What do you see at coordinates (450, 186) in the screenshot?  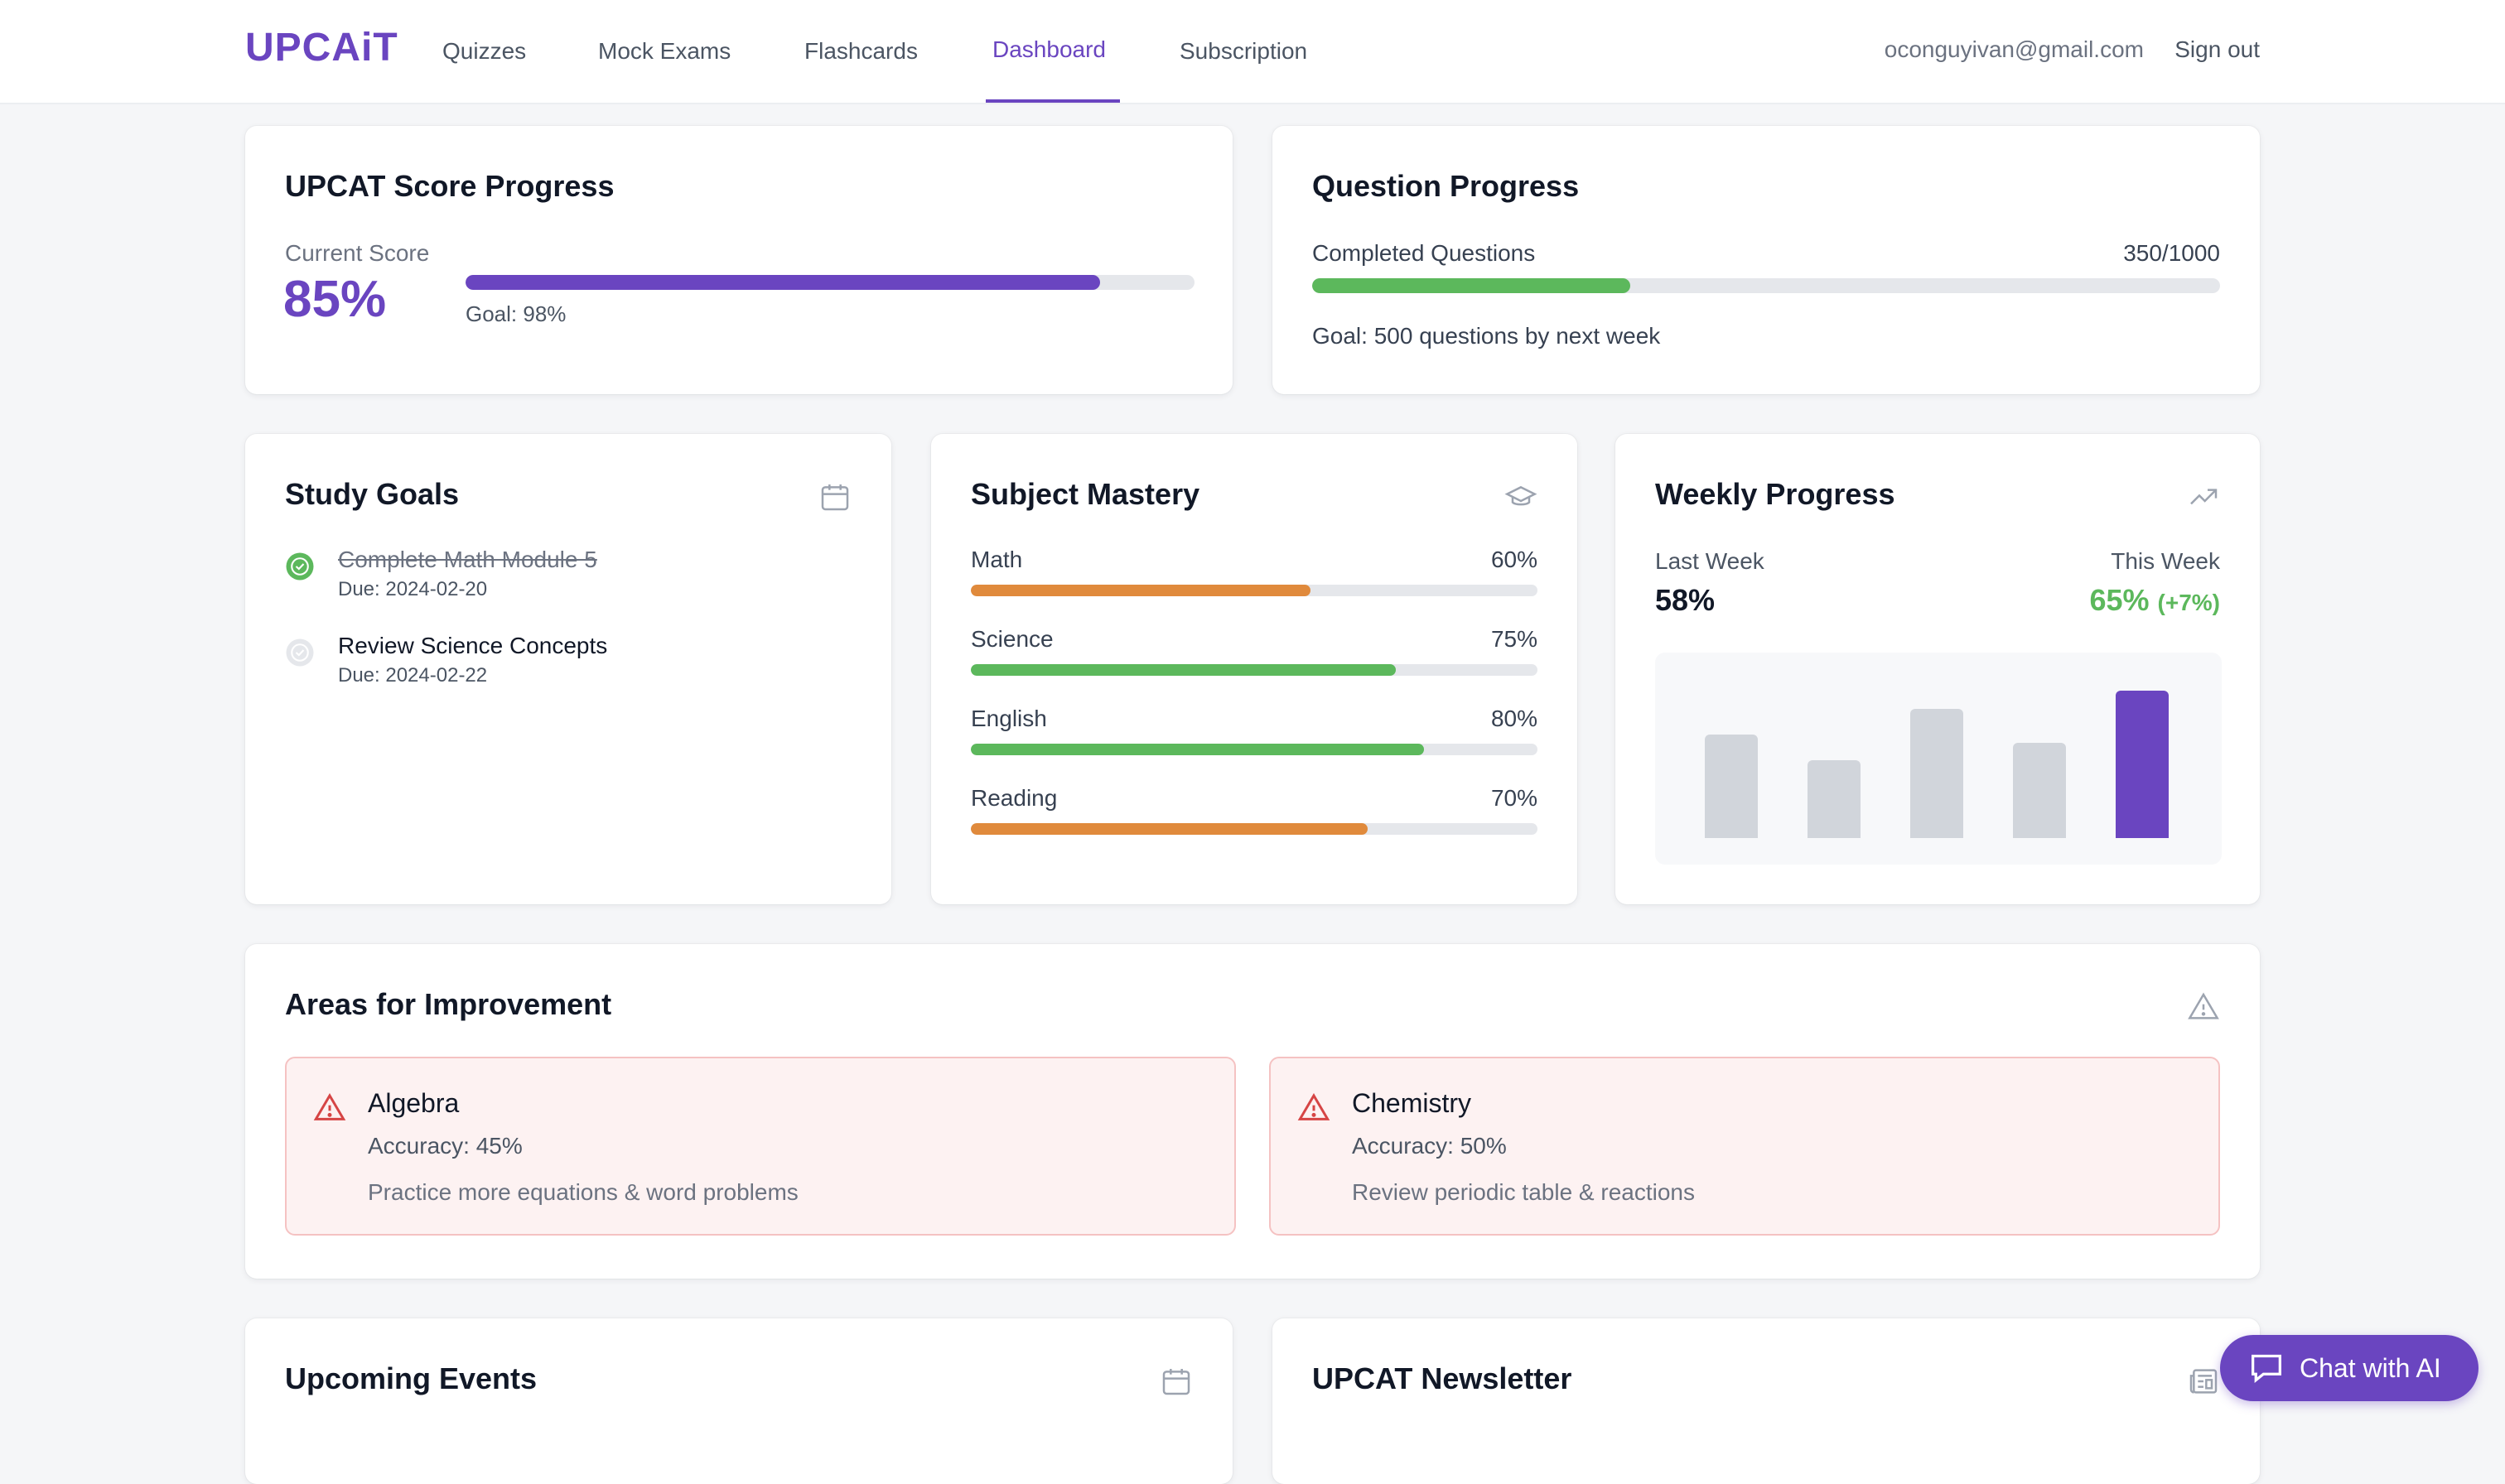 I see `card-title: UPCAT Score Progress` at bounding box center [450, 186].